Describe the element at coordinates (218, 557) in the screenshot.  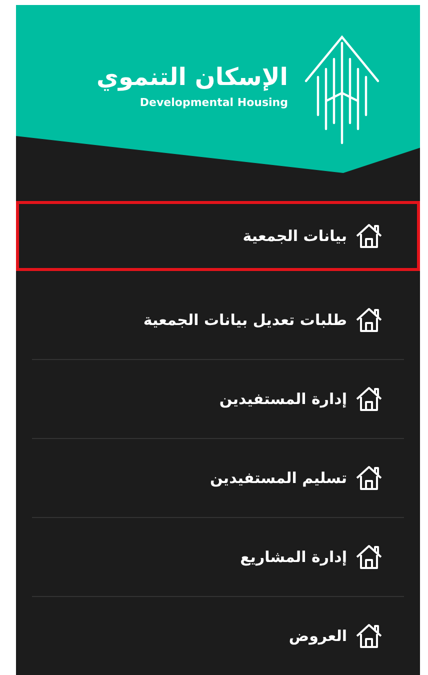
I see `menu-item: إدارة المشاريع` at that location.